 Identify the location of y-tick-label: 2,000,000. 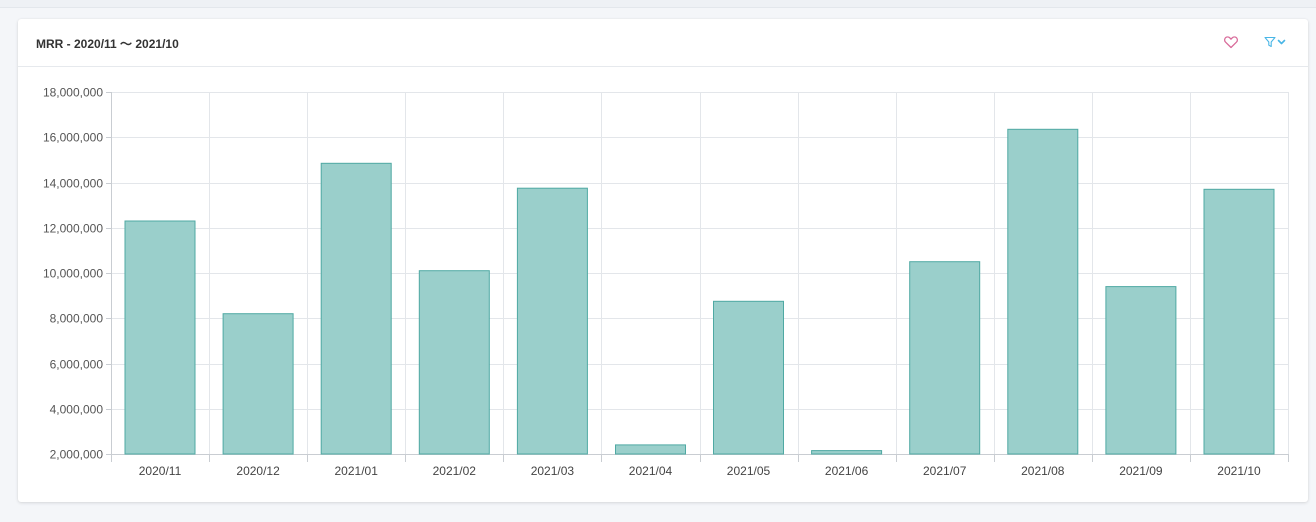
(77, 455).